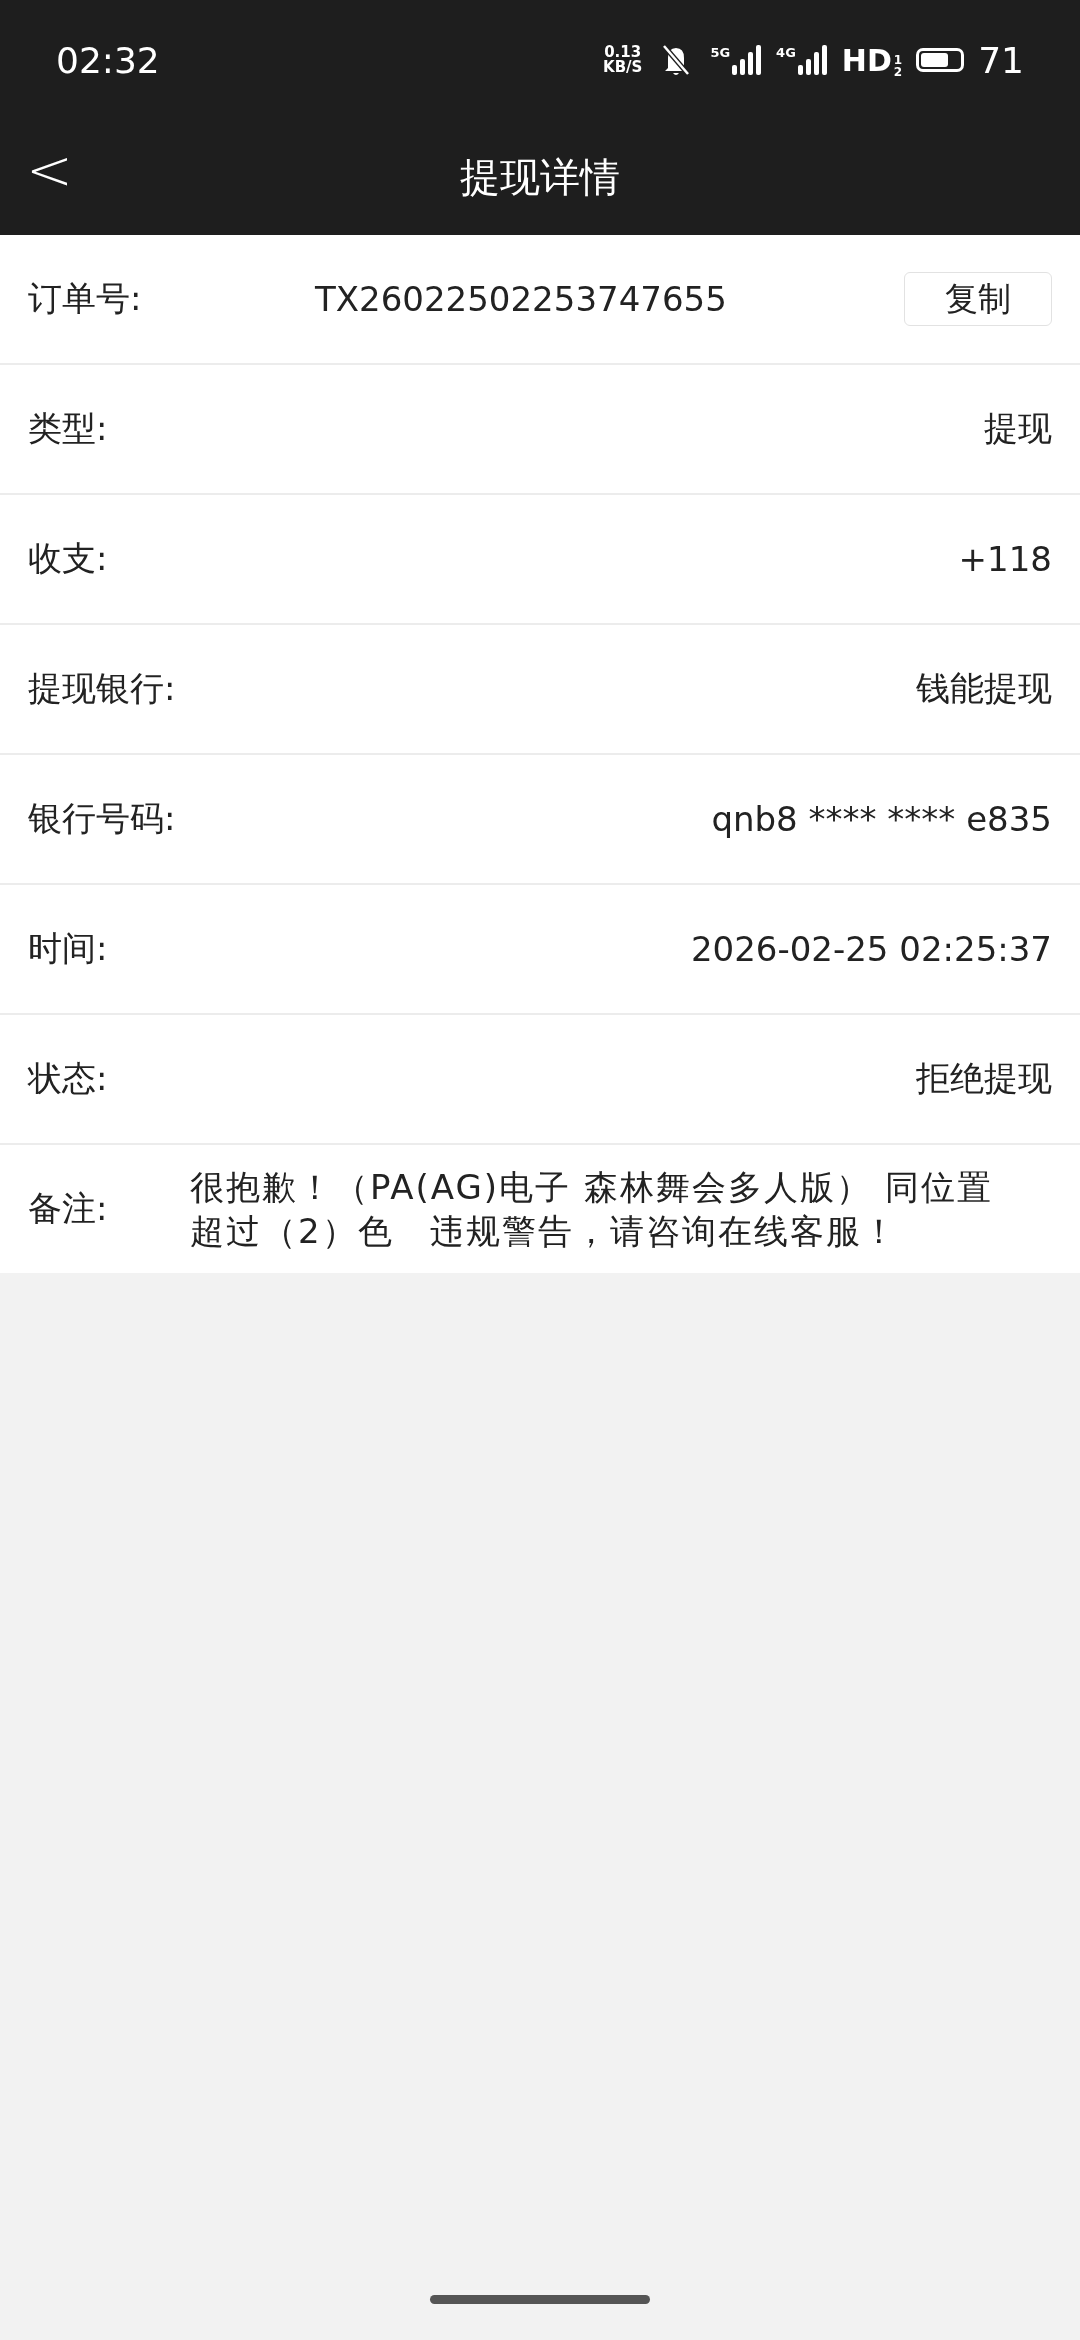 This screenshot has width=1080, height=2340. I want to click on field-value: +118, so click(1005, 559).